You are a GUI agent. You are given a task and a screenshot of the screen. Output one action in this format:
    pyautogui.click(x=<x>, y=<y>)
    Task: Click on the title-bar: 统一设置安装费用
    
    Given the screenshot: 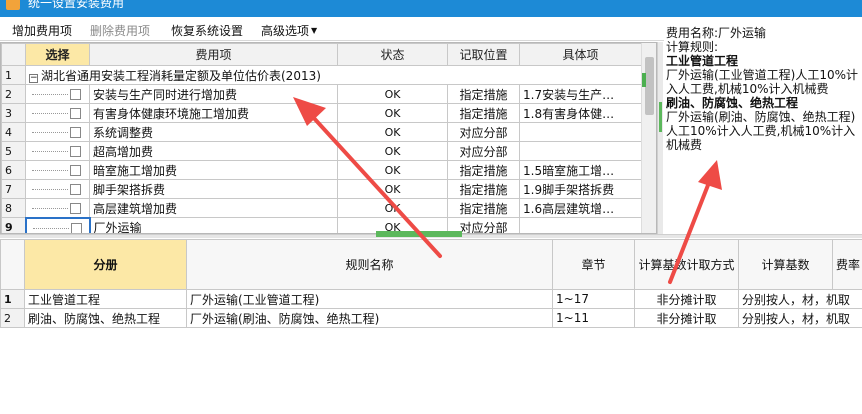 What is the action you would take?
    pyautogui.click(x=431, y=8)
    